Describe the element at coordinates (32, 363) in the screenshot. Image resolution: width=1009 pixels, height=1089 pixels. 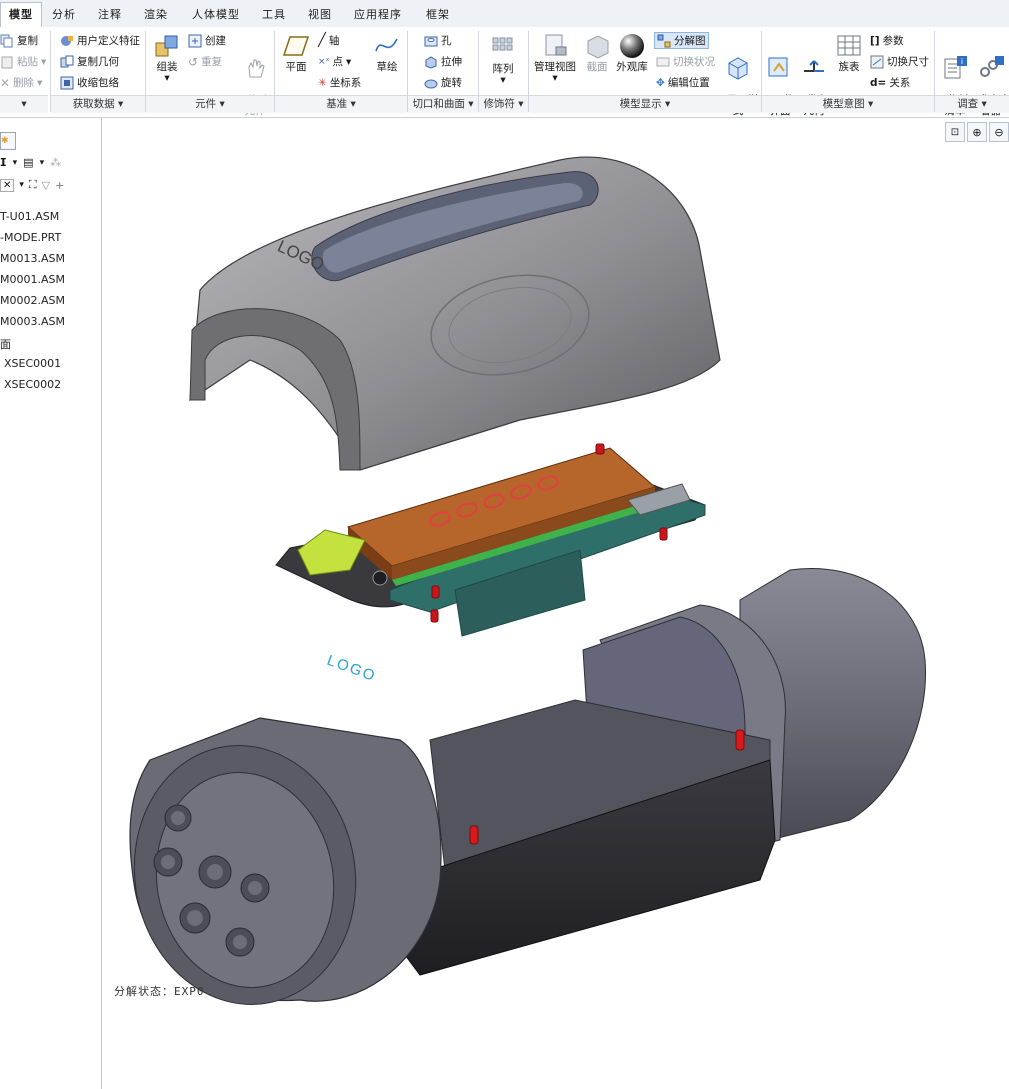
I see `tree-item: XSEC0001` at that location.